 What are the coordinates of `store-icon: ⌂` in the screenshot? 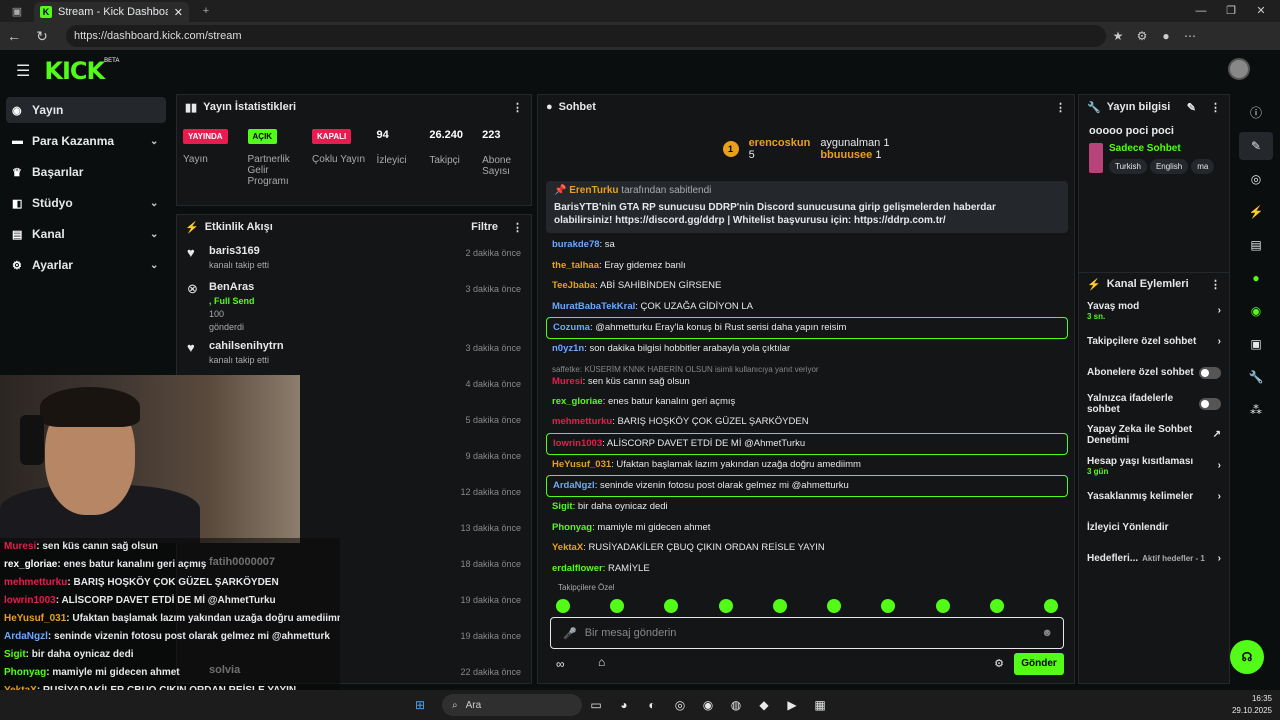 It's located at (601, 662).